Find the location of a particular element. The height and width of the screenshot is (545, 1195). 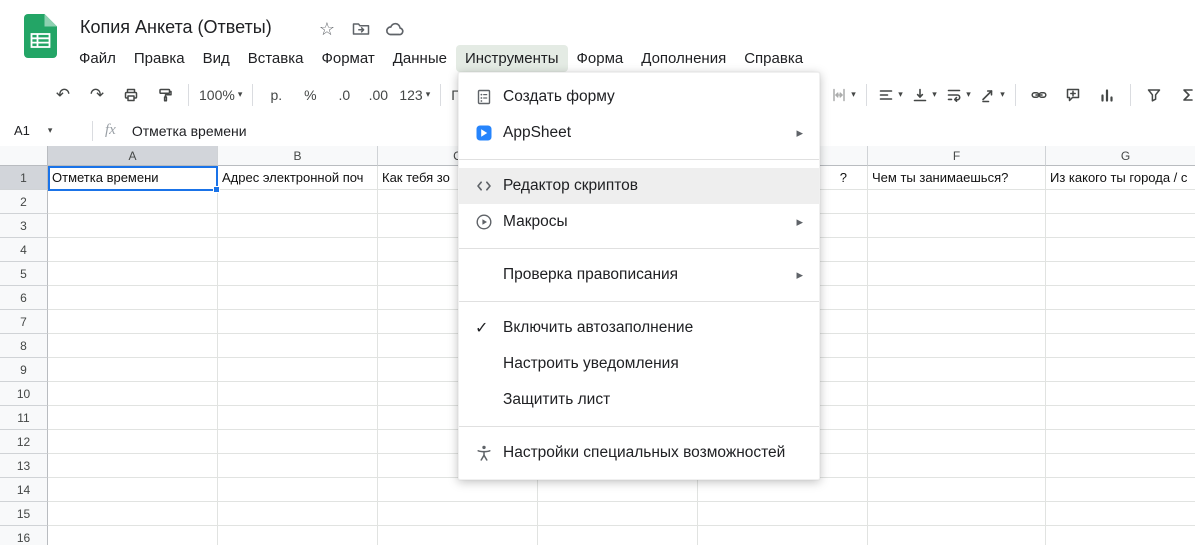

column-header-B: B is located at coordinates (298, 156).